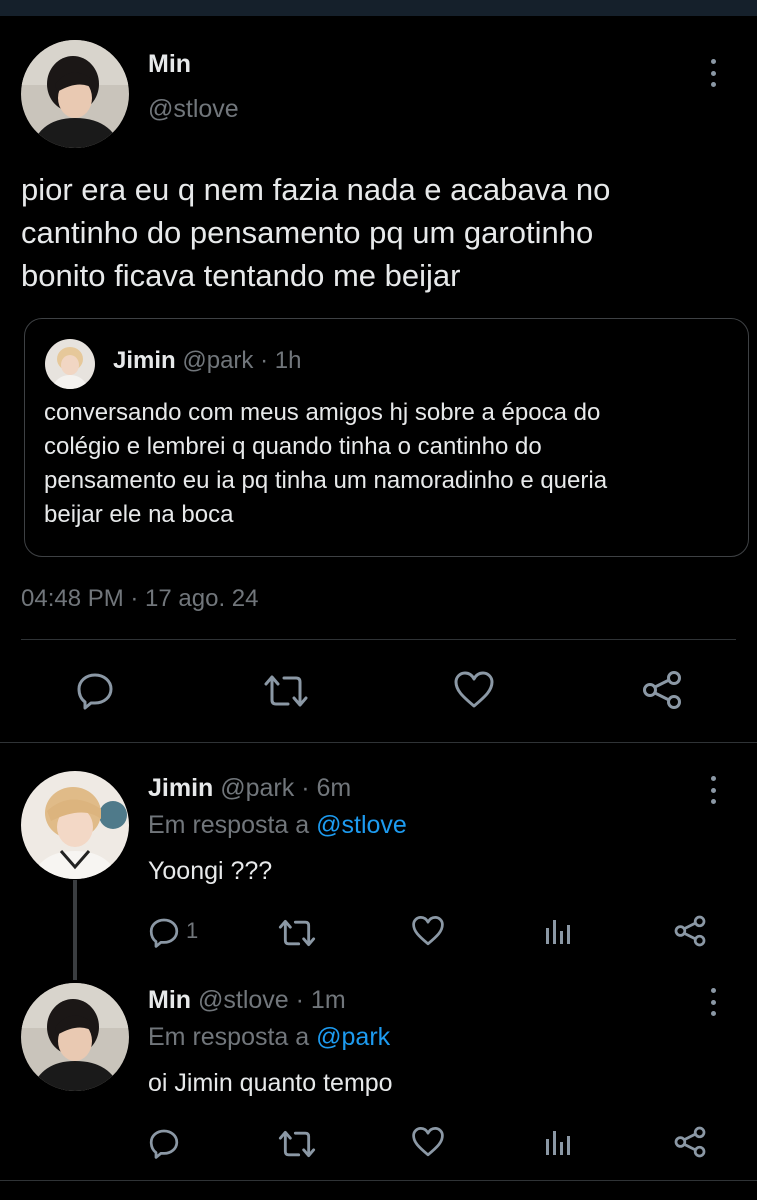  What do you see at coordinates (144, 360) in the screenshot?
I see `quoted-author-name: Jimin` at bounding box center [144, 360].